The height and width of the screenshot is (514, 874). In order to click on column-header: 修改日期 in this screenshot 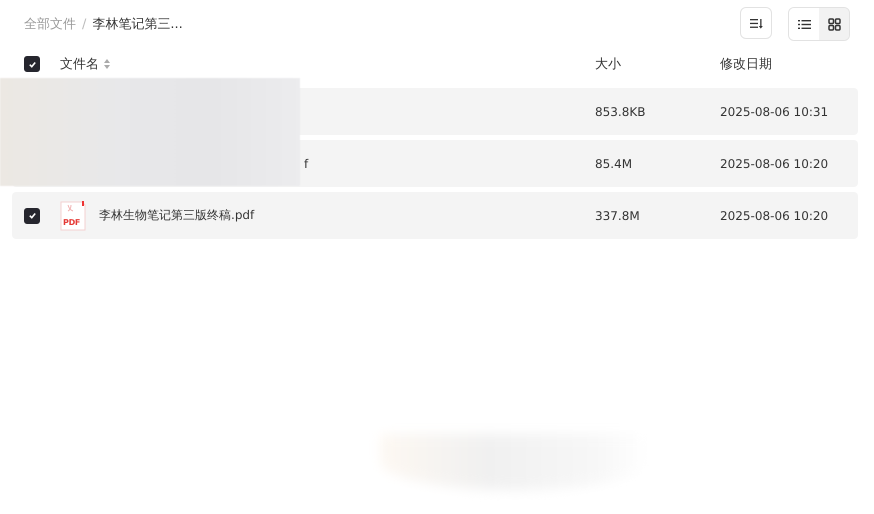, I will do `click(746, 64)`.